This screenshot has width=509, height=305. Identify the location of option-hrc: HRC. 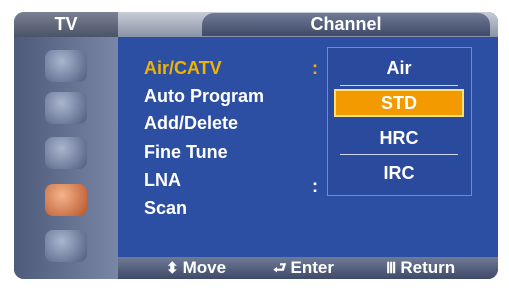
(399, 138).